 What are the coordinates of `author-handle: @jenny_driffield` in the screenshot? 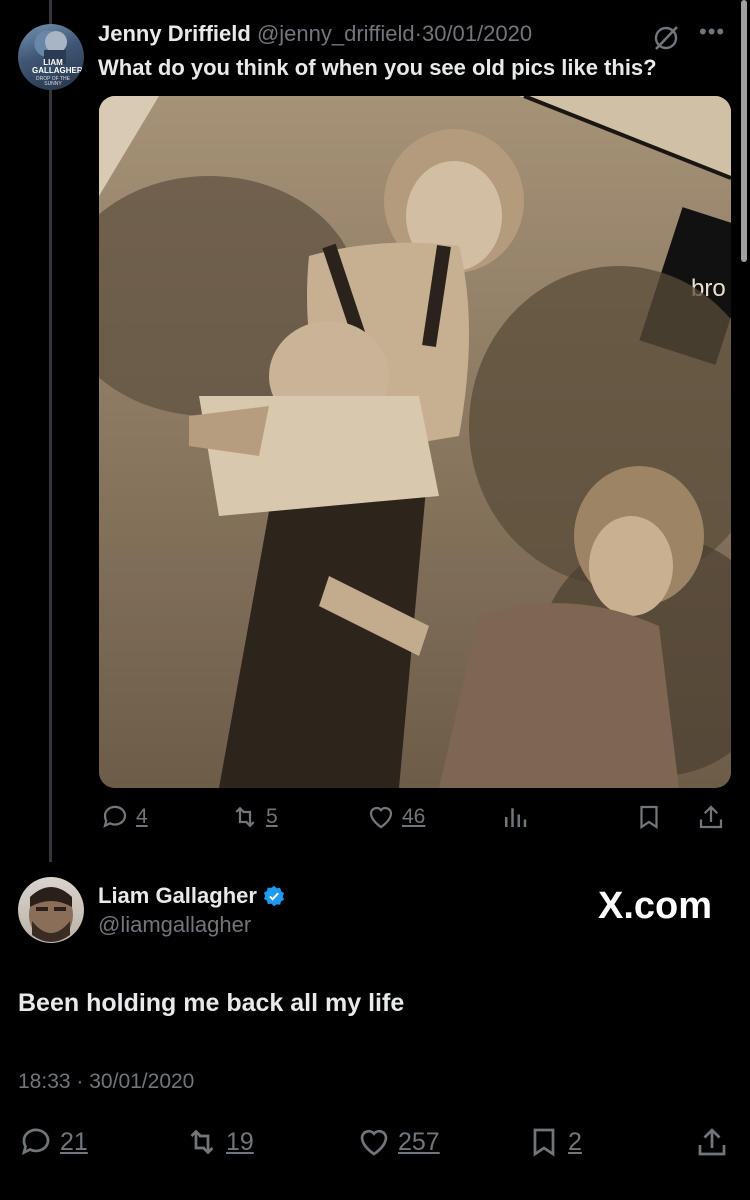 It's located at (336, 33).